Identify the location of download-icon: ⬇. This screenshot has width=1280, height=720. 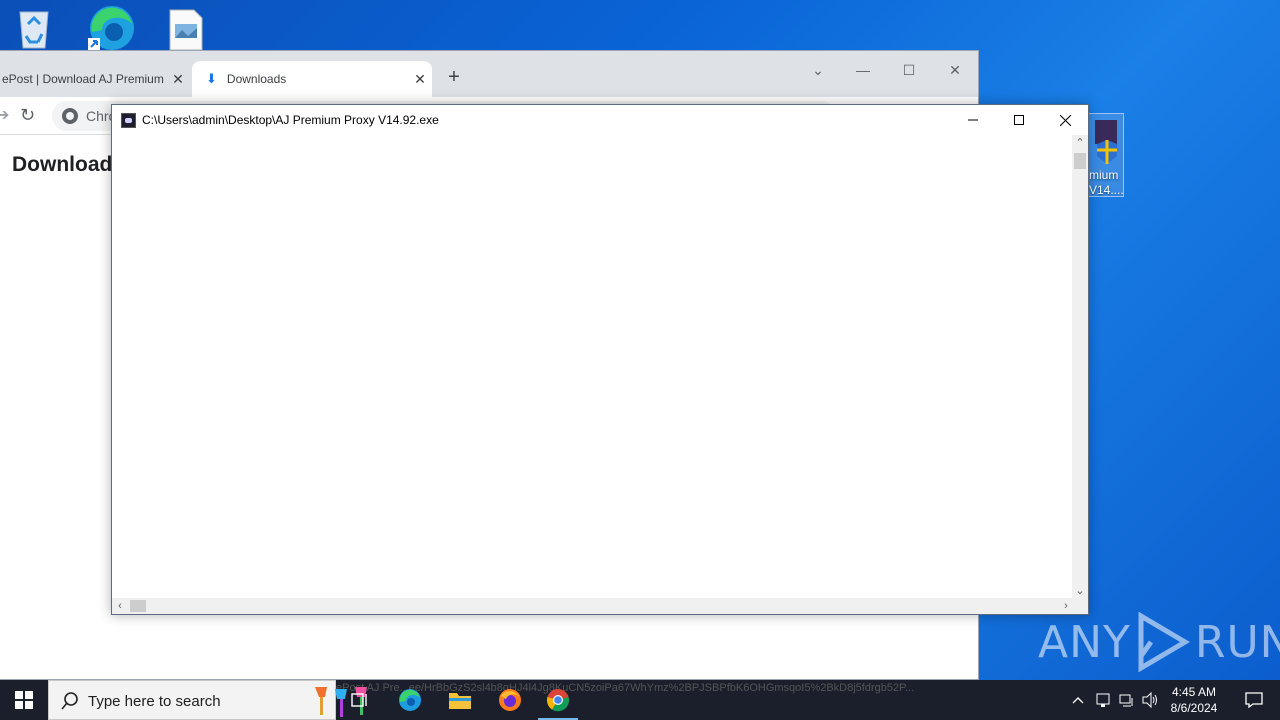
(211, 78).